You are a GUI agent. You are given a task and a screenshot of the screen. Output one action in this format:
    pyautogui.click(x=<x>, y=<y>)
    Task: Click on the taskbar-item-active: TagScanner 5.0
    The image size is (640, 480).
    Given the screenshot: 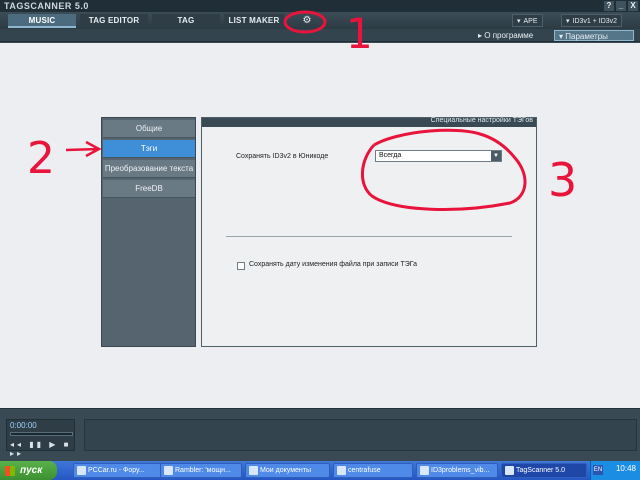 What is the action you would take?
    pyautogui.click(x=544, y=470)
    